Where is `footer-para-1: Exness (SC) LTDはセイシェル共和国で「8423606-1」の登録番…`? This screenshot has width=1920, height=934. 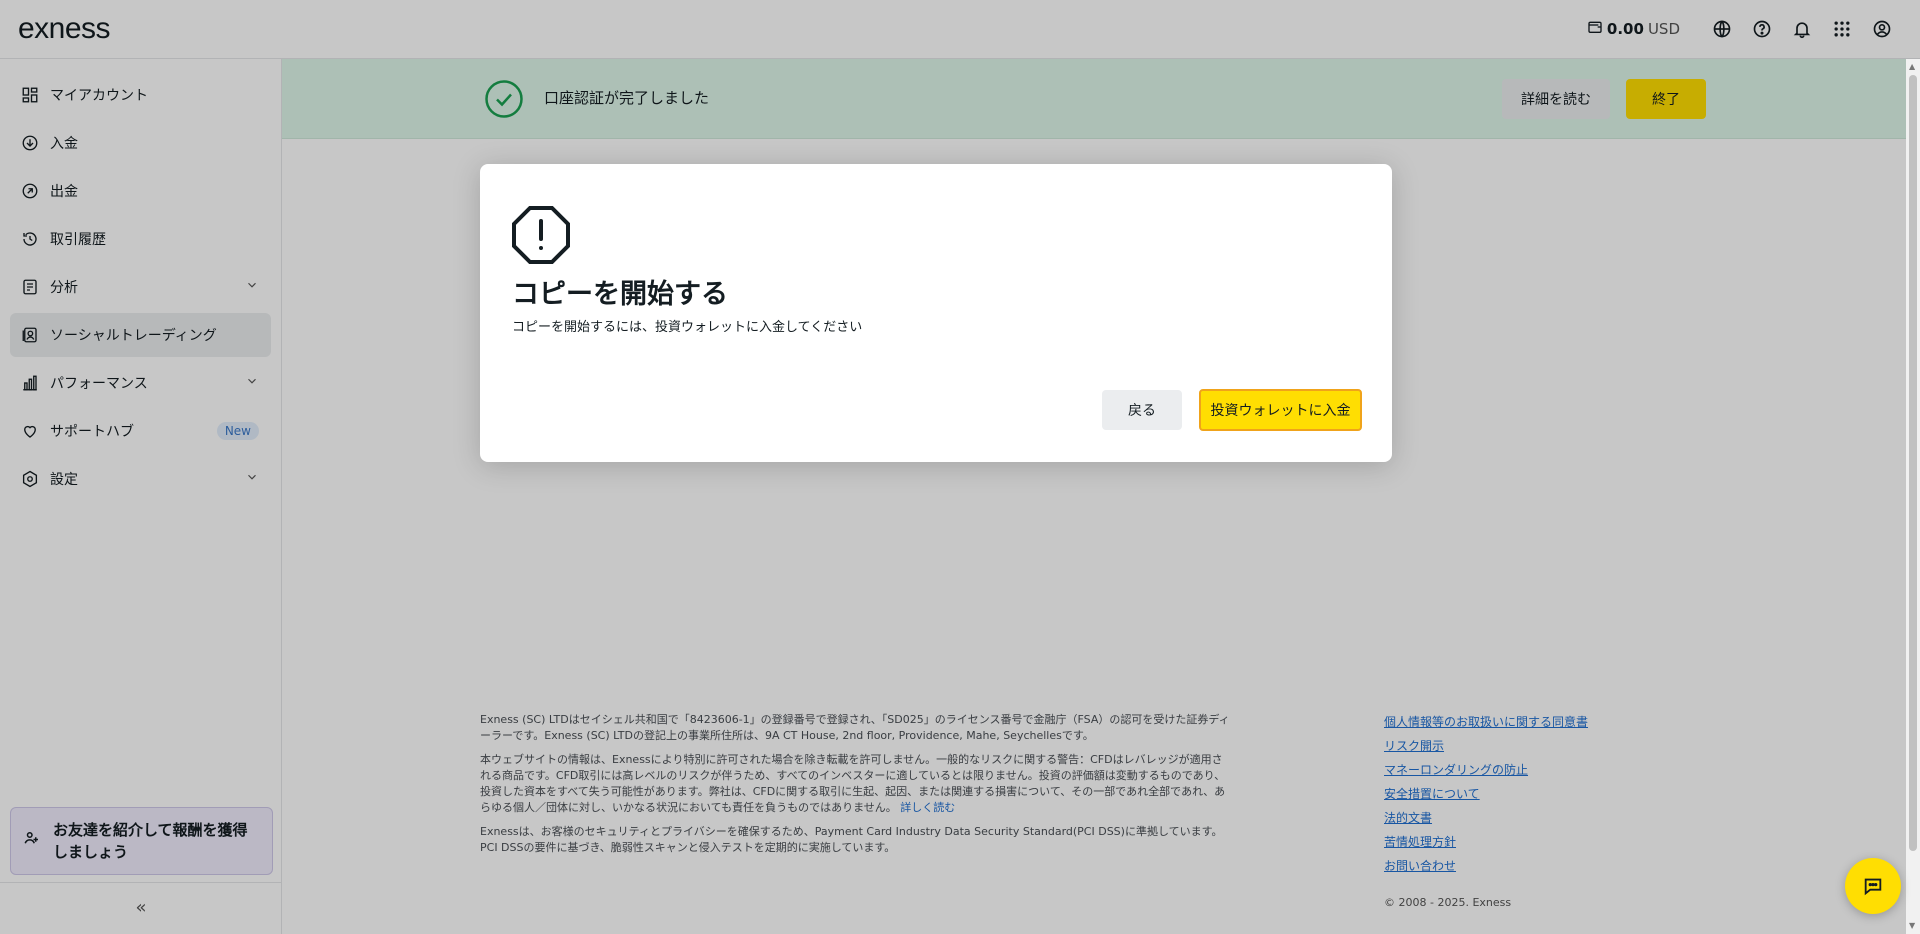 footer-para-1: Exness (SC) LTDはセイシェル共和国で「8423606-1」の登録番… is located at coordinates (855, 727).